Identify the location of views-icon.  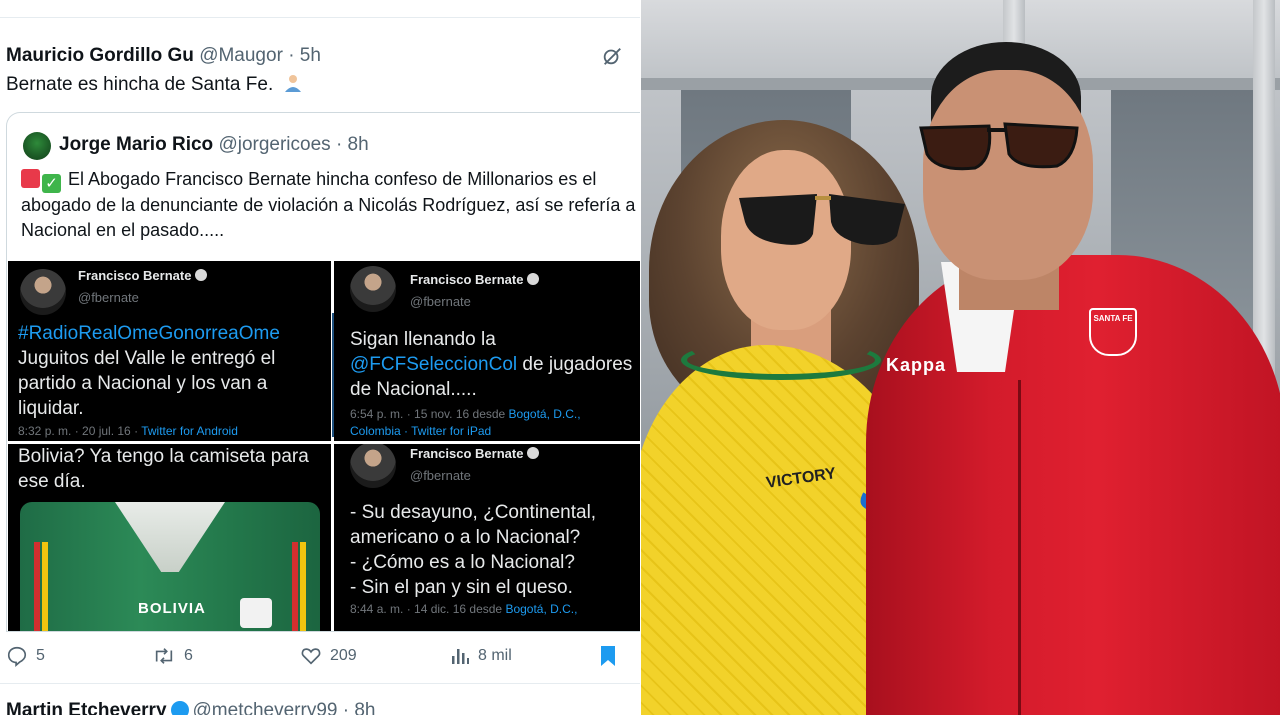
(460, 656).